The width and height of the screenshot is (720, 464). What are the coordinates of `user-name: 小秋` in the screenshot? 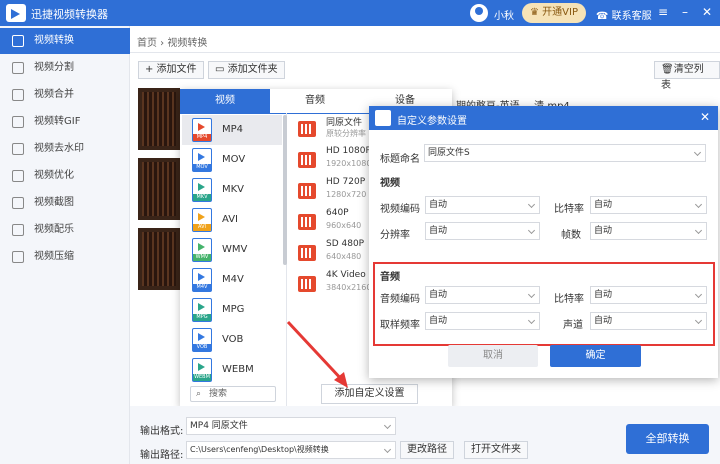 It's located at (504, 14).